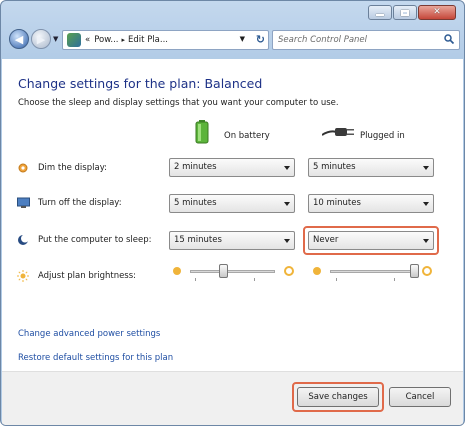 The height and width of the screenshot is (426, 465). What do you see at coordinates (232, 271) in the screenshot?
I see `battery-brightness-track` at bounding box center [232, 271].